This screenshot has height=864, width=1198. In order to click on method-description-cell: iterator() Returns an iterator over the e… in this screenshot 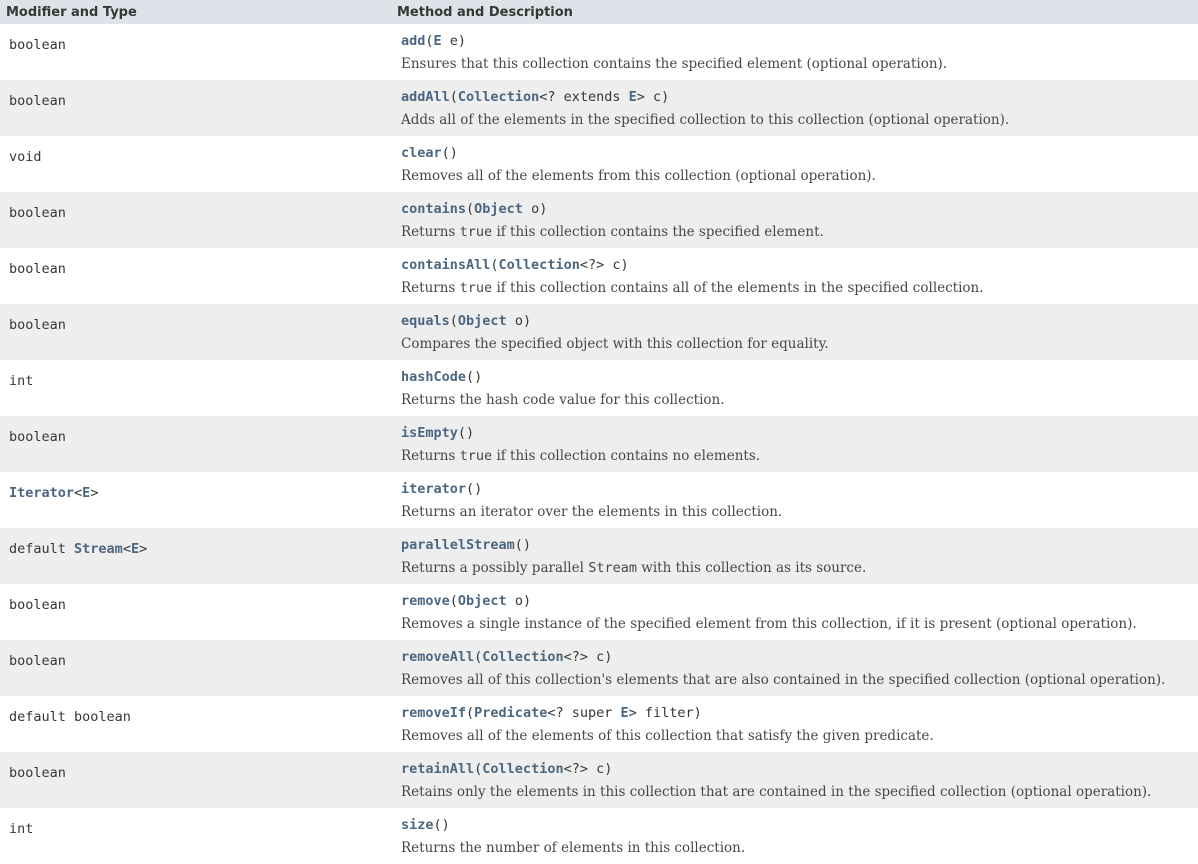, I will do `click(794, 500)`.